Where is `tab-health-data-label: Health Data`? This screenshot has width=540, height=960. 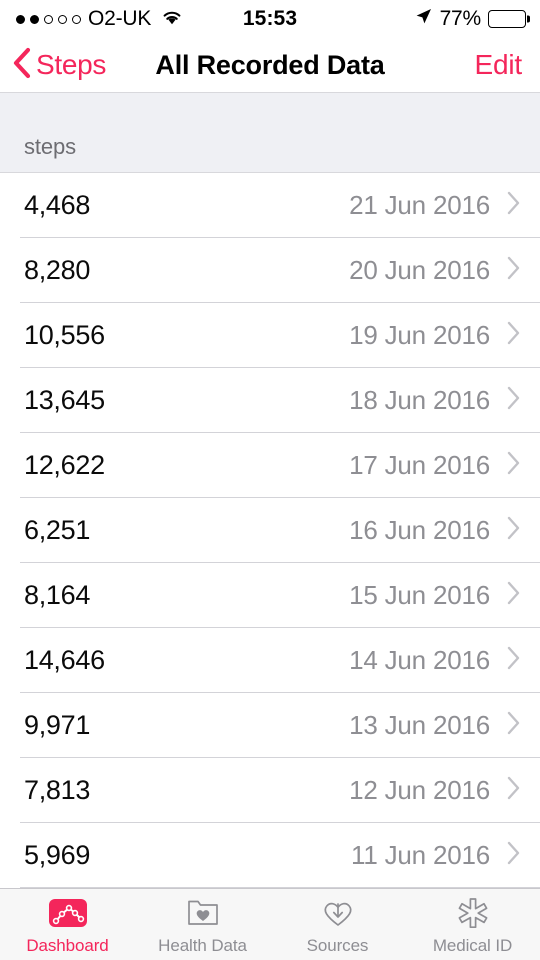
tab-health-data-label: Health Data is located at coordinates (202, 945).